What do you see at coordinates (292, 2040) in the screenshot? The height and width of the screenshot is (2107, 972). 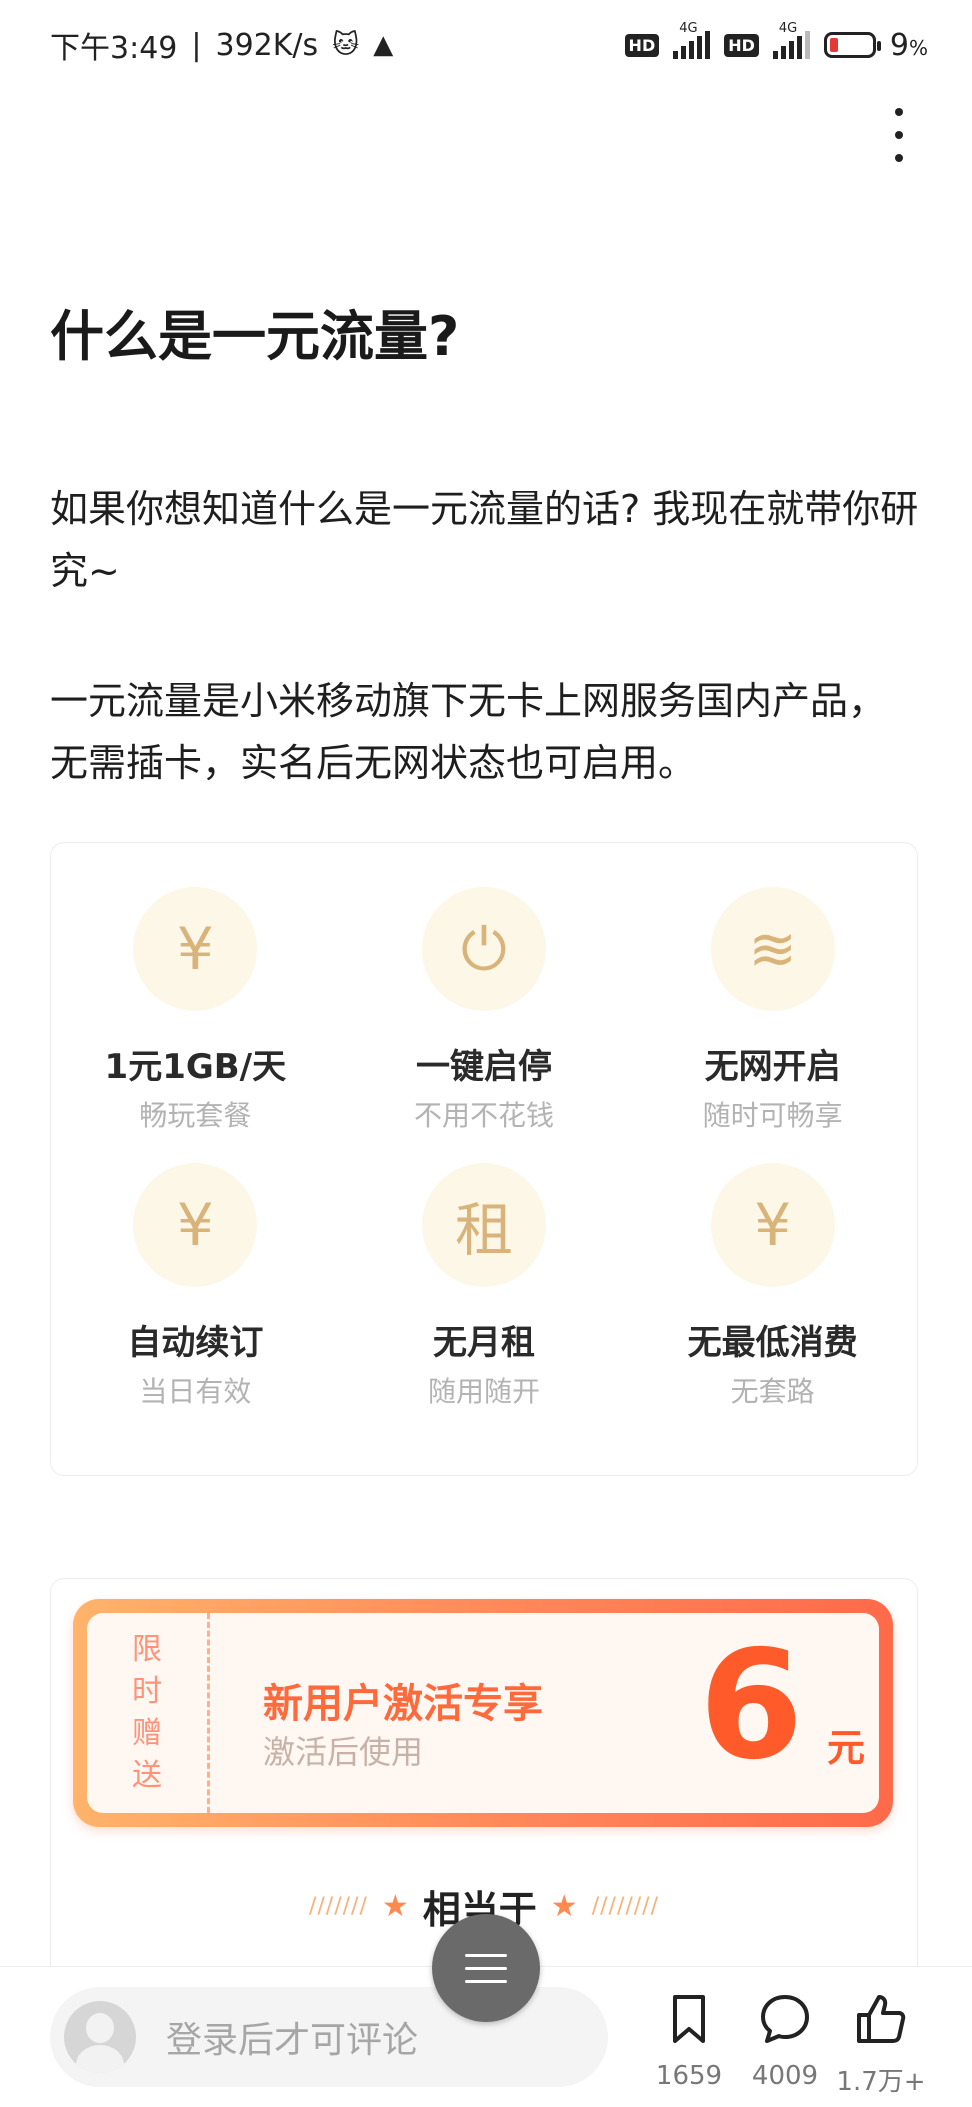 I see `comment-placeholder: 登录后才可评论` at bounding box center [292, 2040].